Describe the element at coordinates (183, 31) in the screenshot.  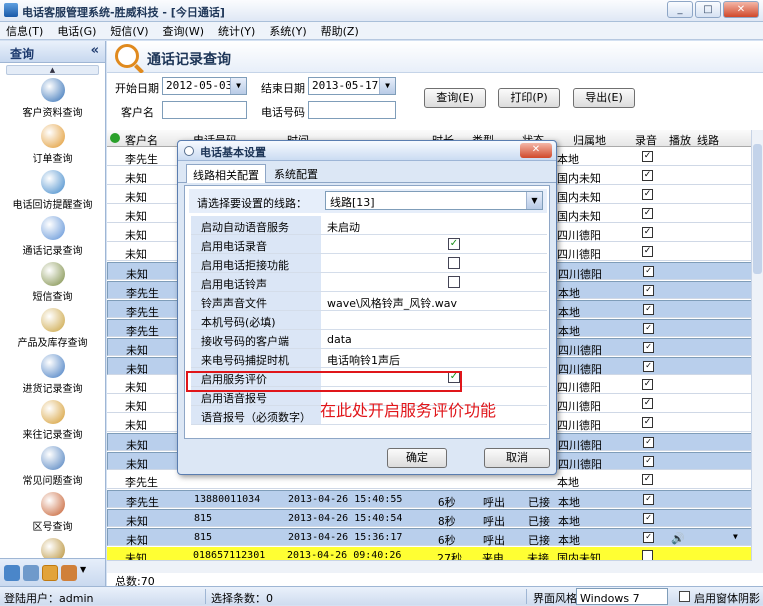
I see `menu-item: 查询(W)` at that location.